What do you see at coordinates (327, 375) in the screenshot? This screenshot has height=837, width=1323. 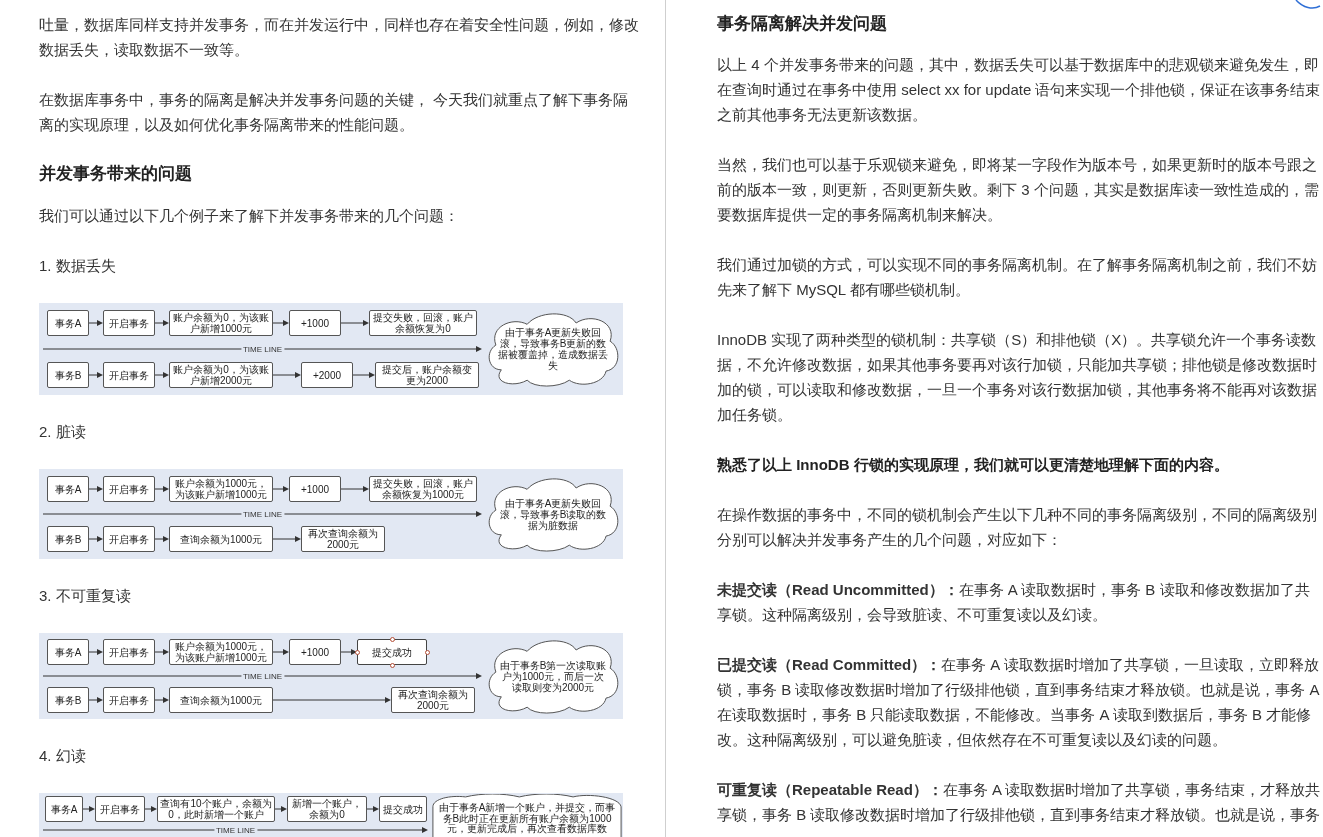 I see `flow-node: +2000` at bounding box center [327, 375].